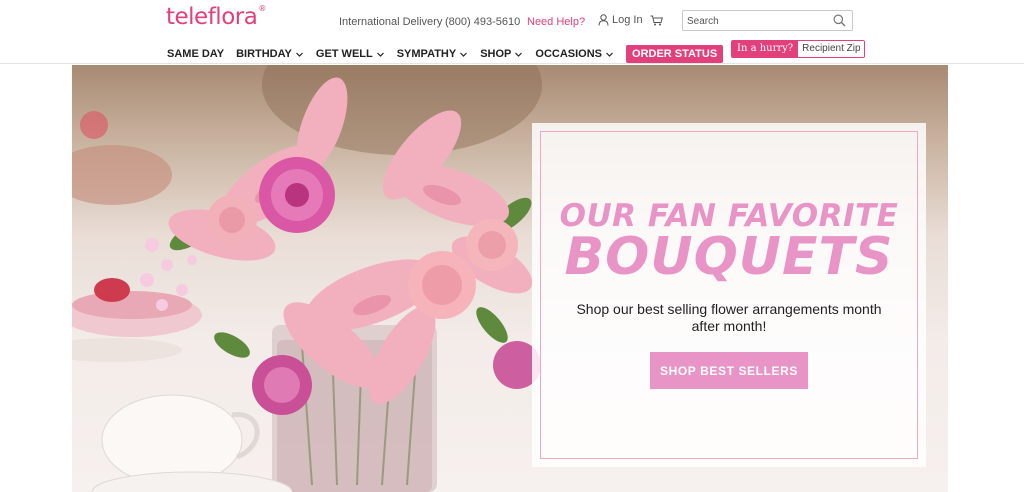 This screenshot has width=1024, height=492. Describe the element at coordinates (729, 370) in the screenshot. I see `shop-best-sellers-button: SHOP BEST SELLERS` at that location.